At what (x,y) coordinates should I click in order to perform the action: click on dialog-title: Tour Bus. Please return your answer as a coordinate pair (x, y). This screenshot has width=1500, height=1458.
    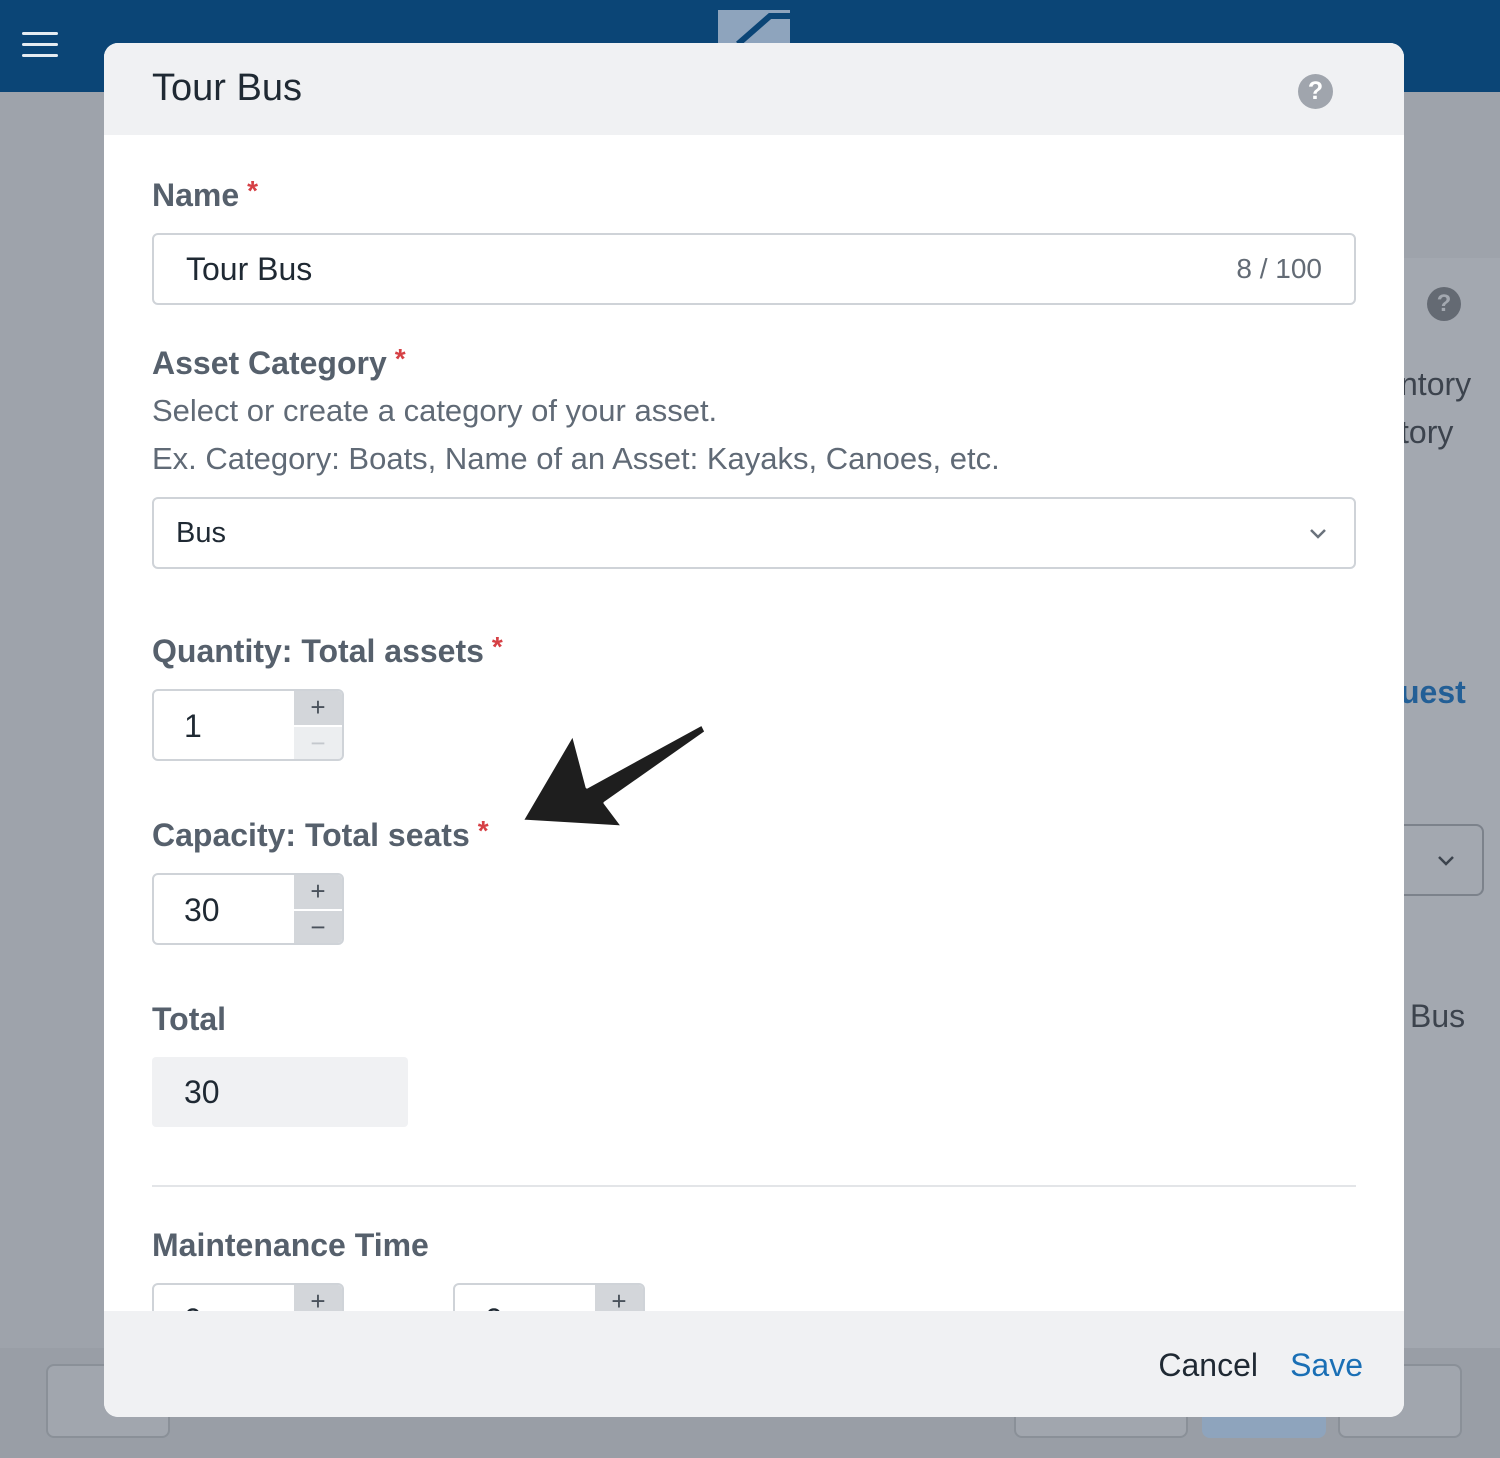
    Looking at the image, I should click on (227, 88).